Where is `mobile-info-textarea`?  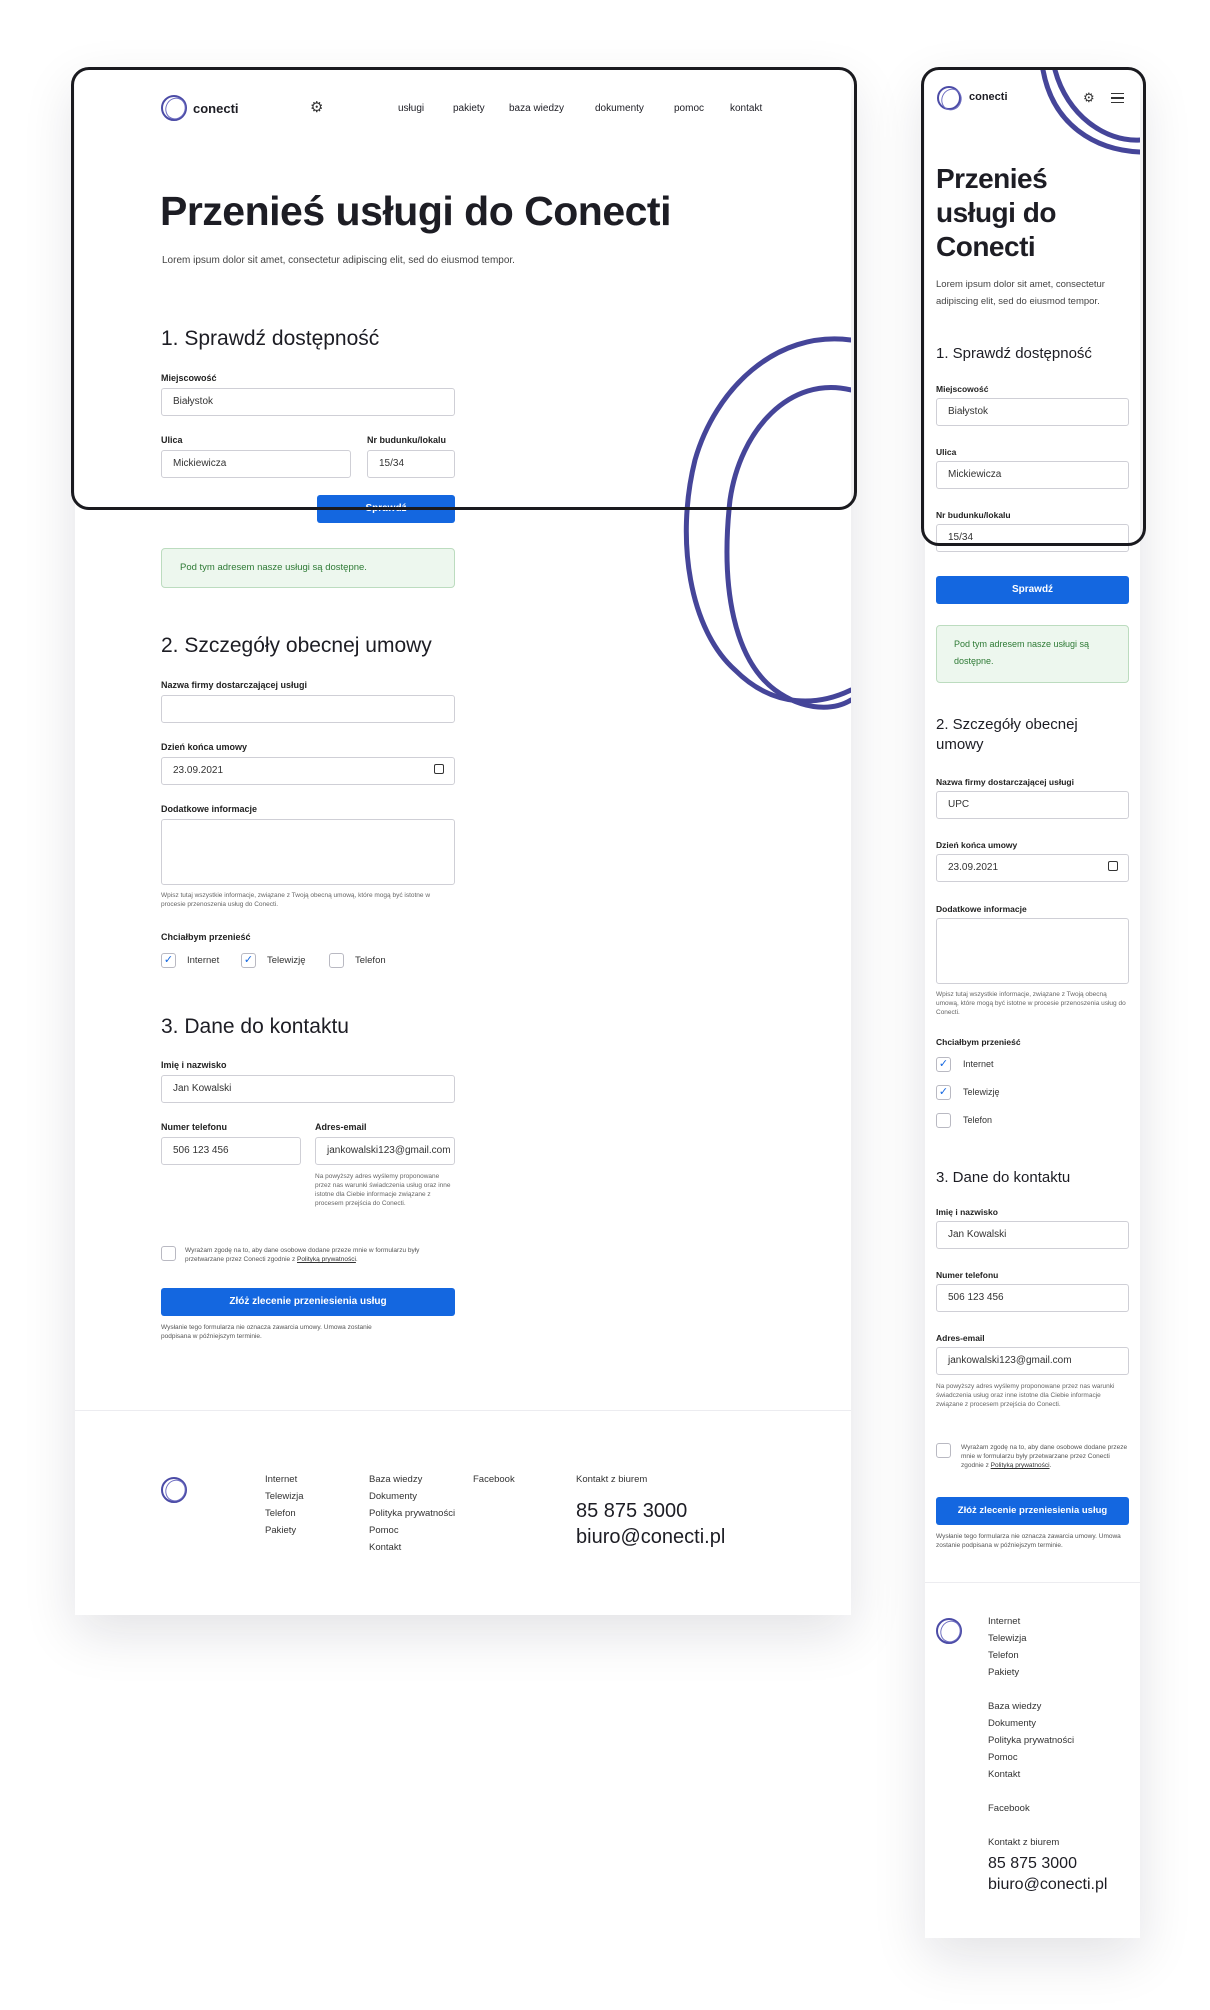
mobile-info-textarea is located at coordinates (1032, 951).